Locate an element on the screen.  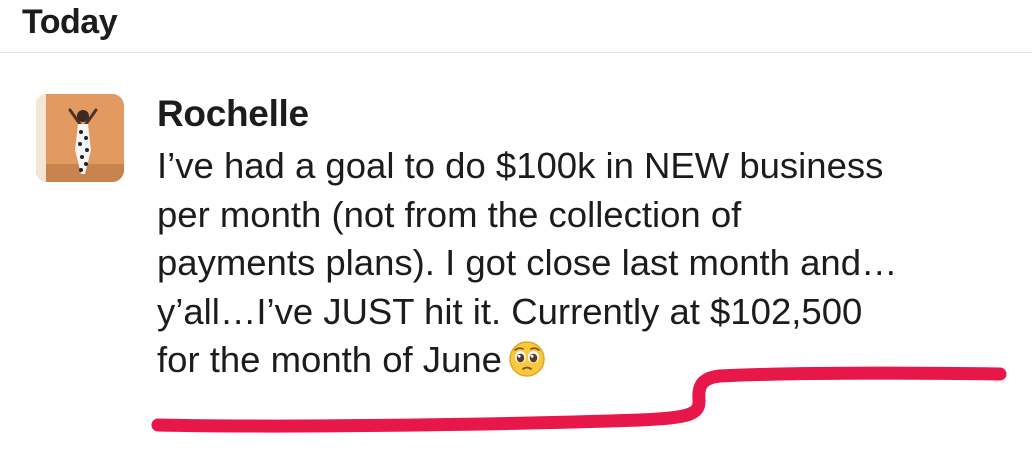
user-photo-avatar-icon is located at coordinates (80, 138).